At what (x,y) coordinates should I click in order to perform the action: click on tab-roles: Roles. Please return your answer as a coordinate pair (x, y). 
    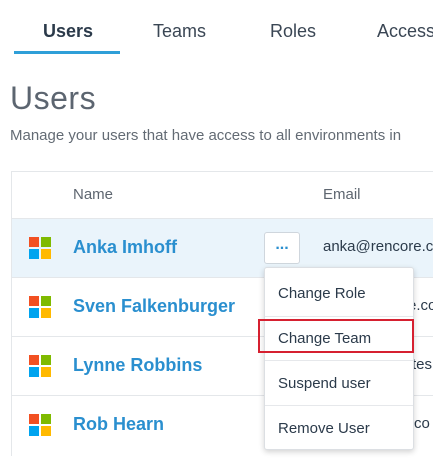
    Looking at the image, I should click on (293, 31).